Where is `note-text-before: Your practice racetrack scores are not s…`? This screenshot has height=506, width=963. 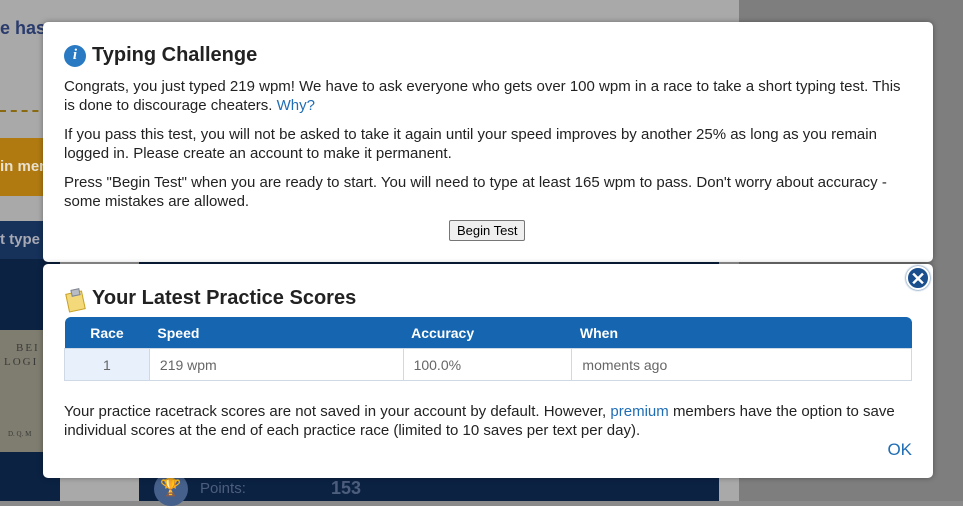 note-text-before: Your practice racetrack scores are not s… is located at coordinates (335, 411).